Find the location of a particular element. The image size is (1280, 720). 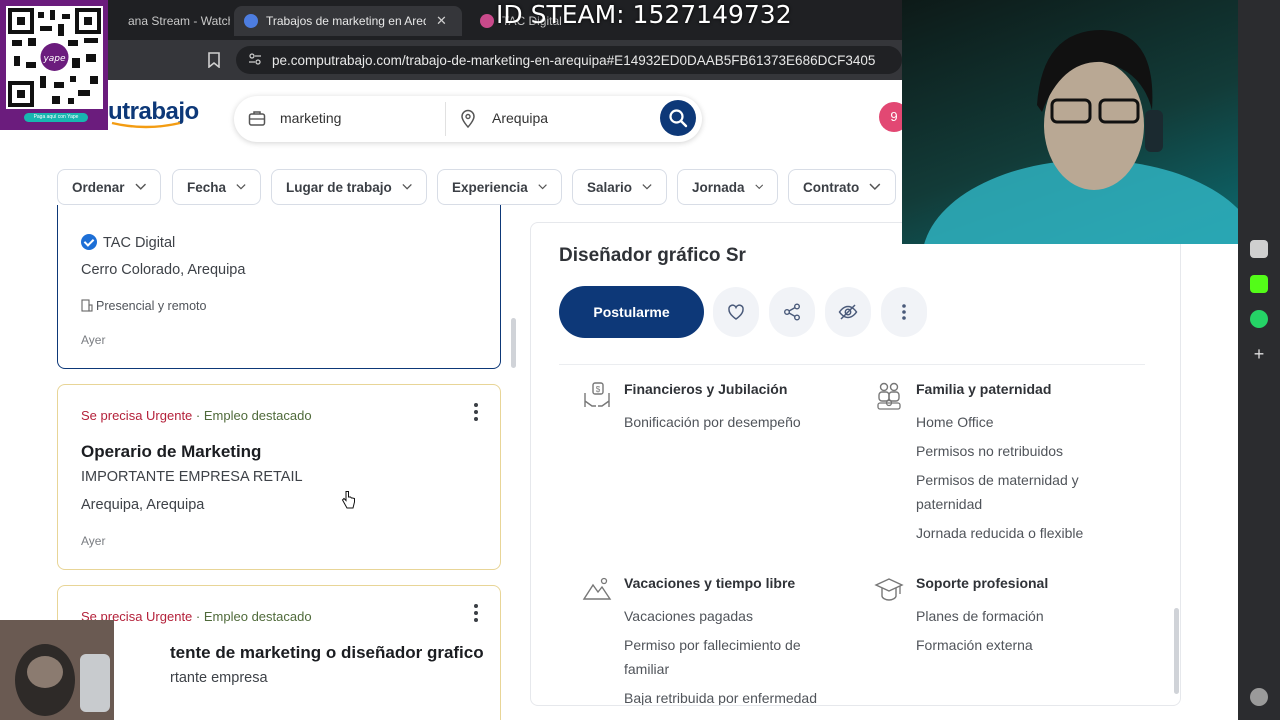

filter-label: Experiencia is located at coordinates (490, 187).